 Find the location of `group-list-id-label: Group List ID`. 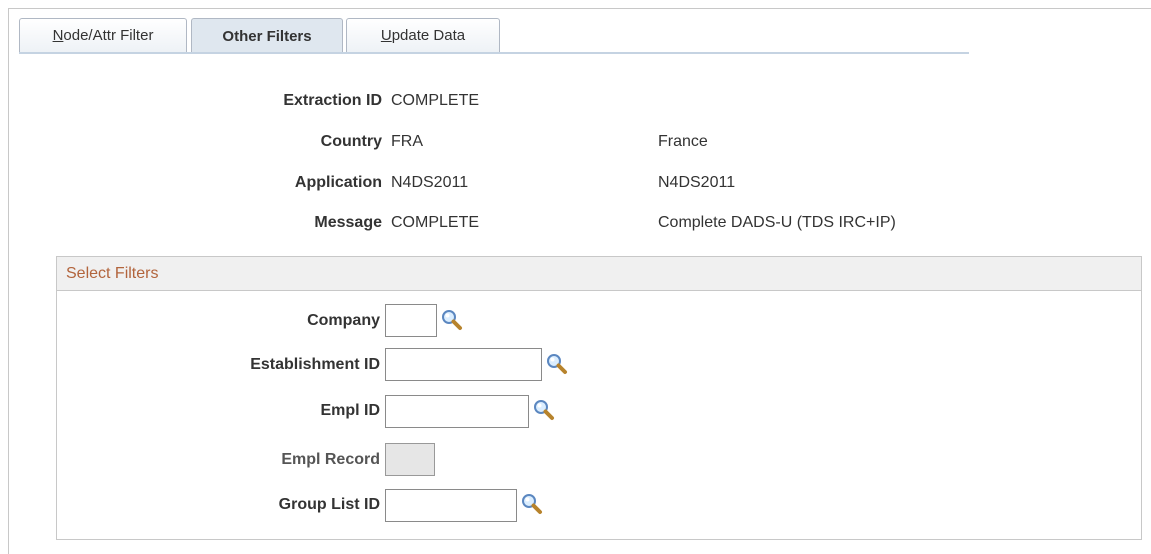

group-list-id-label: Group List ID is located at coordinates (329, 504).